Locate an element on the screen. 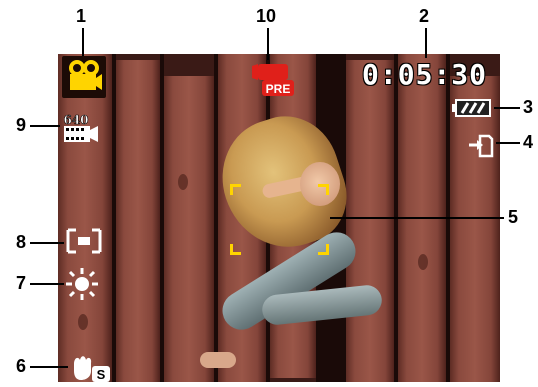 This screenshot has height=387, width=538. recording-timer: 0:05:30 is located at coordinates (425, 74).